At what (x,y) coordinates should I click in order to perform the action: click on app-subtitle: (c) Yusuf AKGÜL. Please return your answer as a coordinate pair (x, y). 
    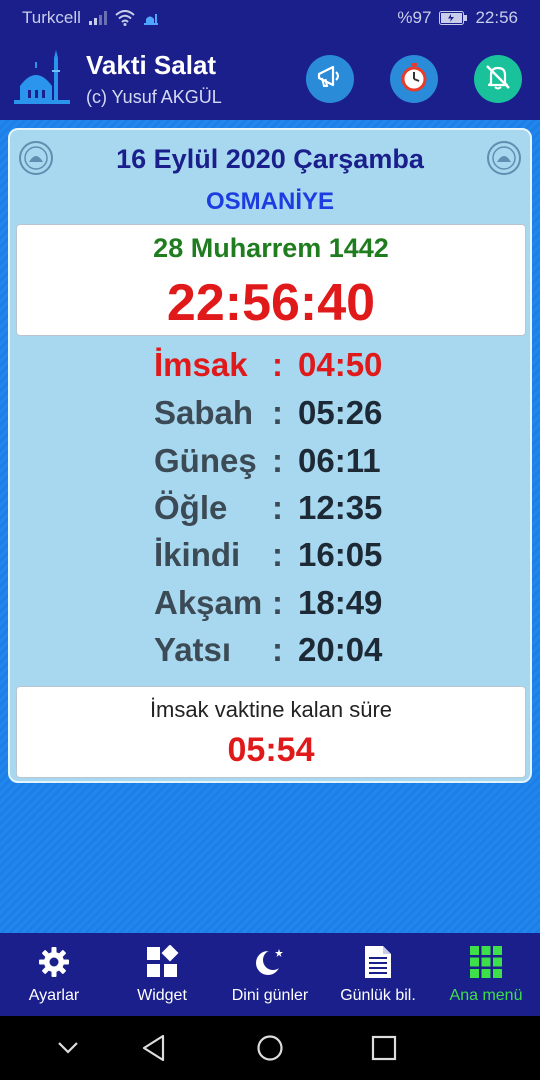
    Looking at the image, I should click on (154, 97).